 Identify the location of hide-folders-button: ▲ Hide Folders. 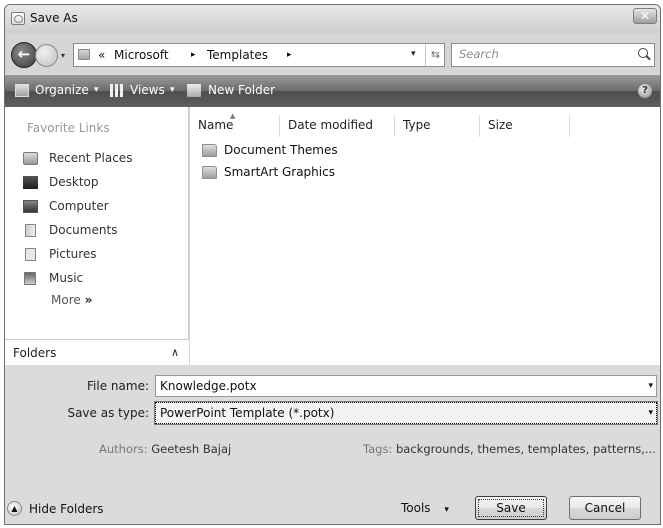
(55, 508).